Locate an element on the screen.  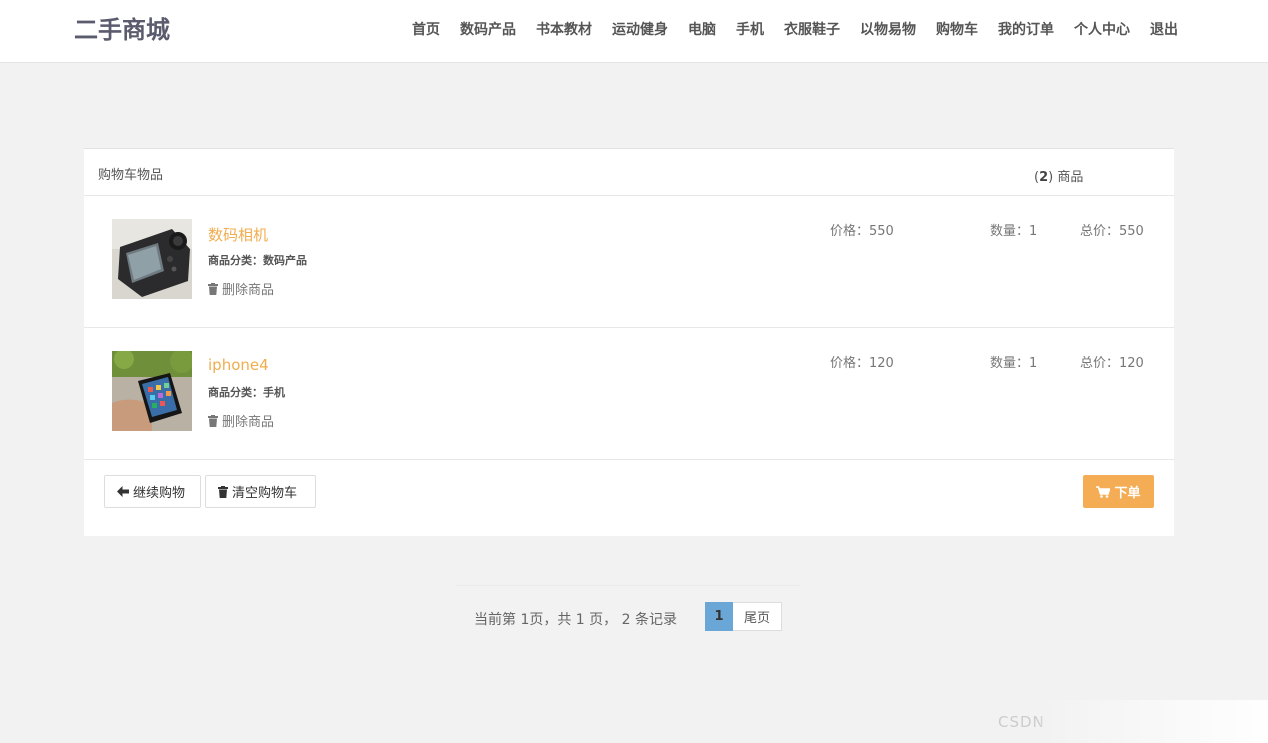
nav-clothes: 衣服鞋子 is located at coordinates (812, 29).